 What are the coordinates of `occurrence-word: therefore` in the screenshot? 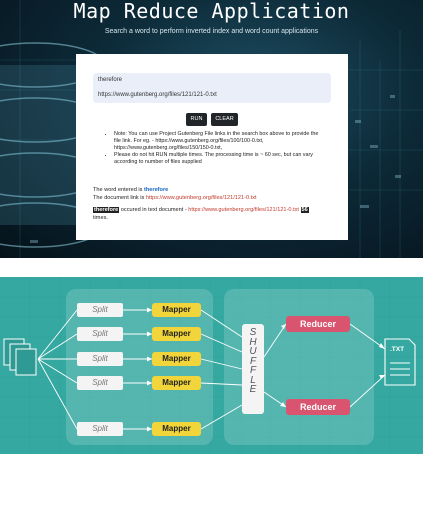 It's located at (106, 210).